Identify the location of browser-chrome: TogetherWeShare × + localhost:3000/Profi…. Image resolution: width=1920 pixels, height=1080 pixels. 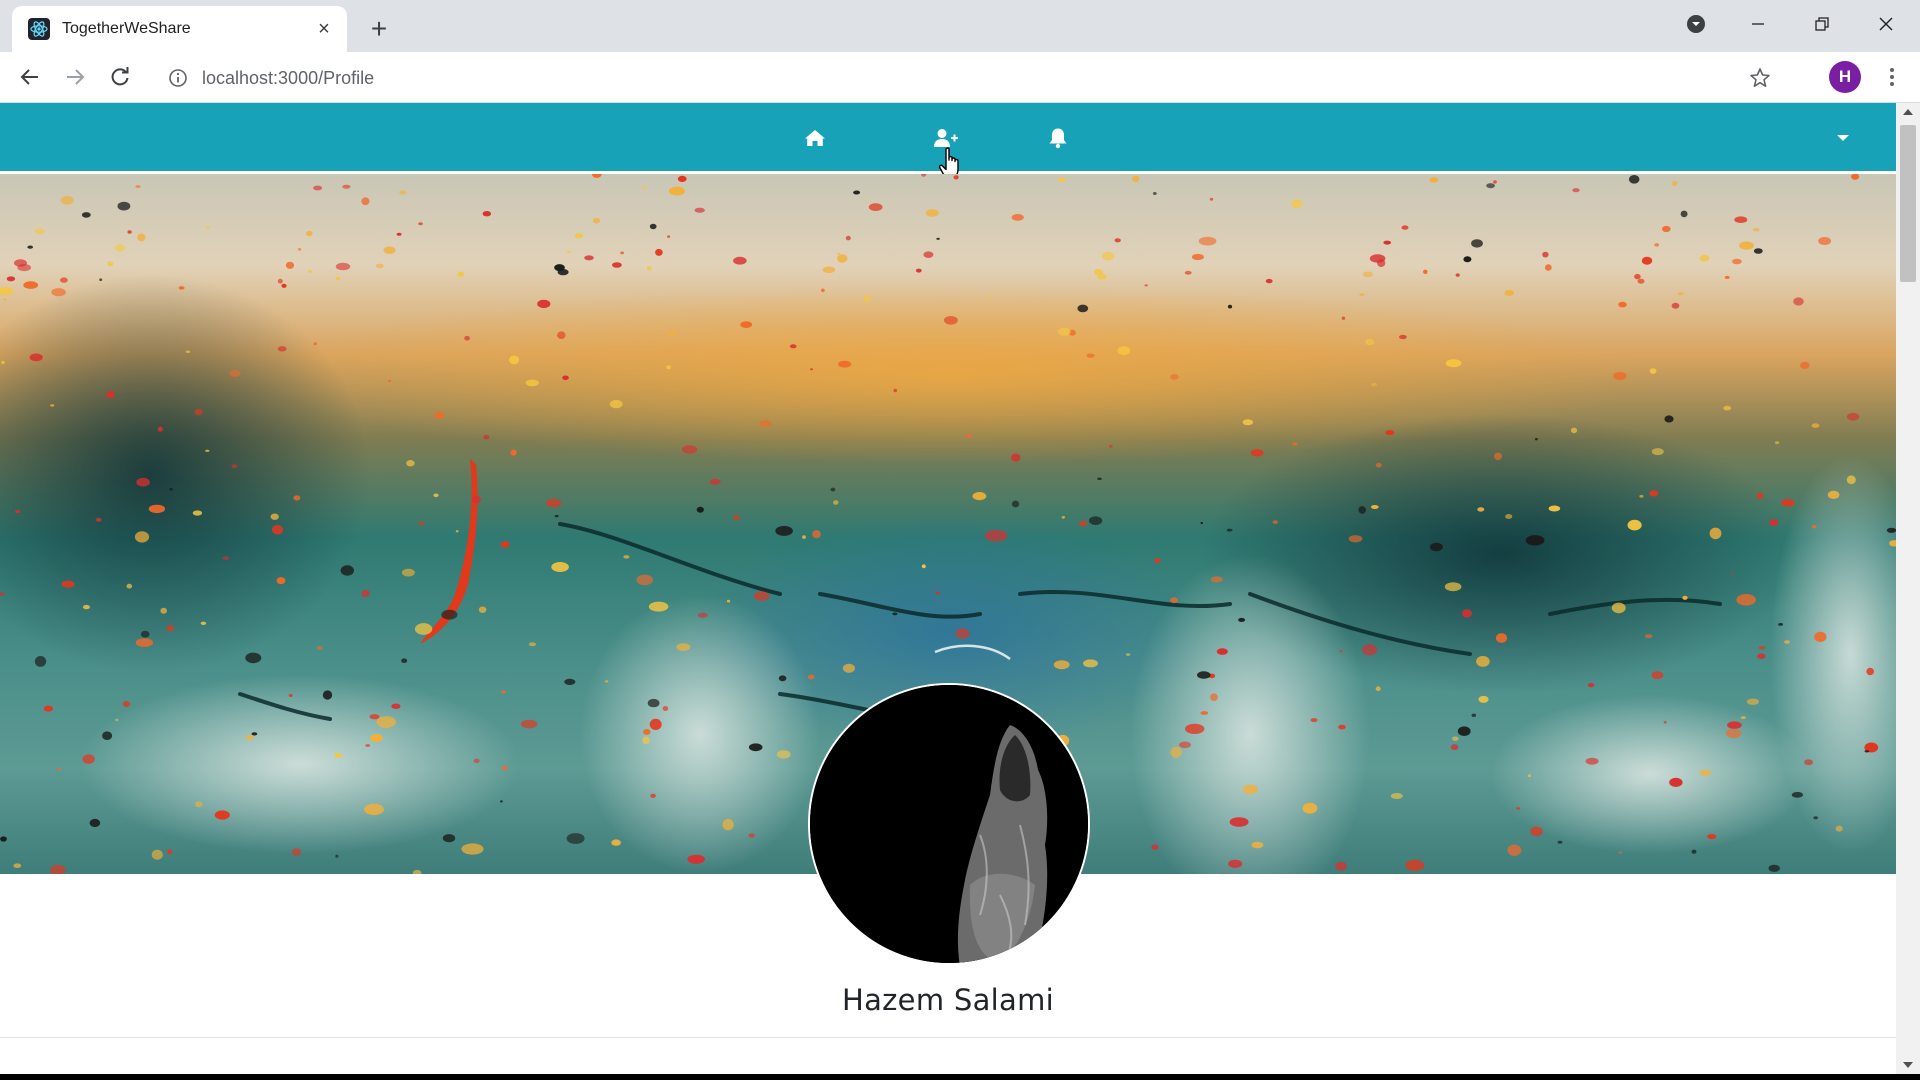
(960, 51).